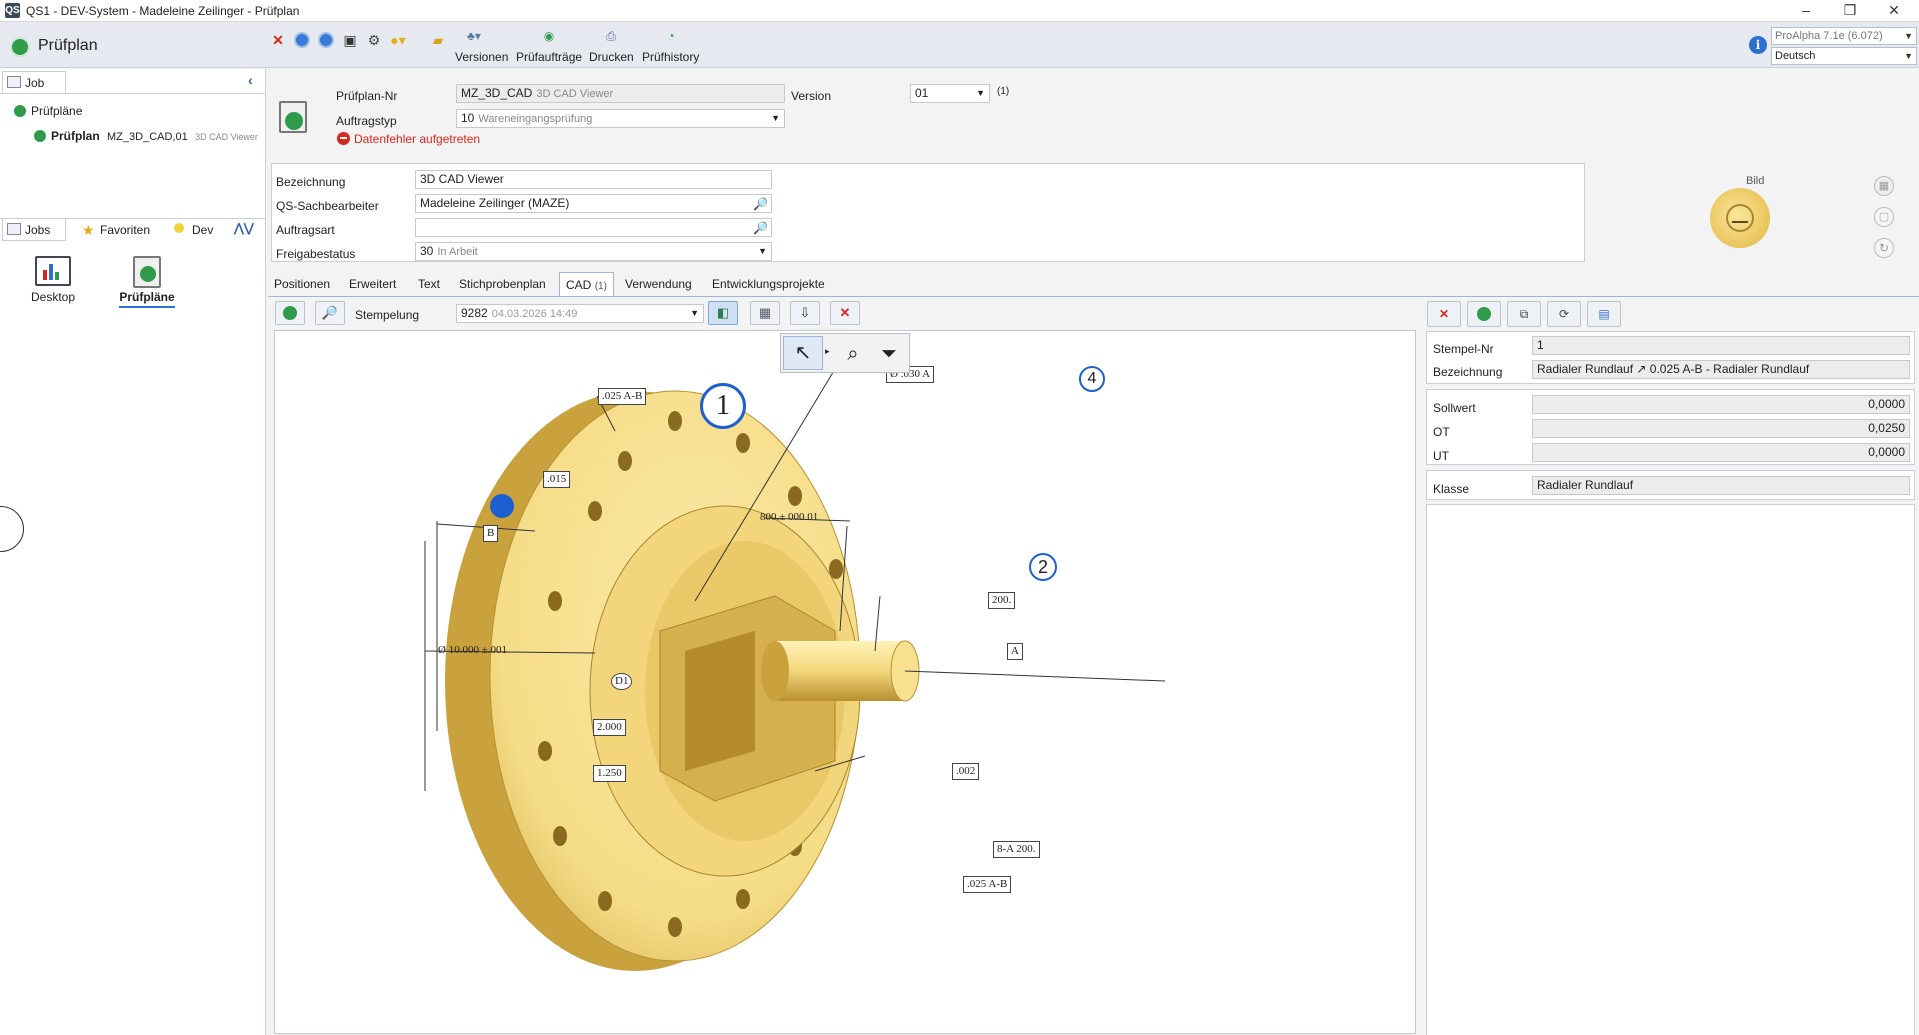  I want to click on minimize-button: –, so click(1806, 11).